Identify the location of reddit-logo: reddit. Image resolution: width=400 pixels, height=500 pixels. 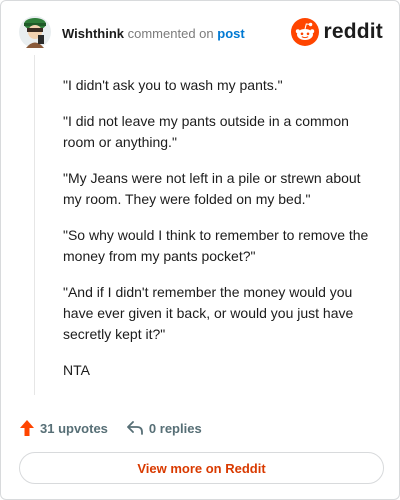
(337, 32).